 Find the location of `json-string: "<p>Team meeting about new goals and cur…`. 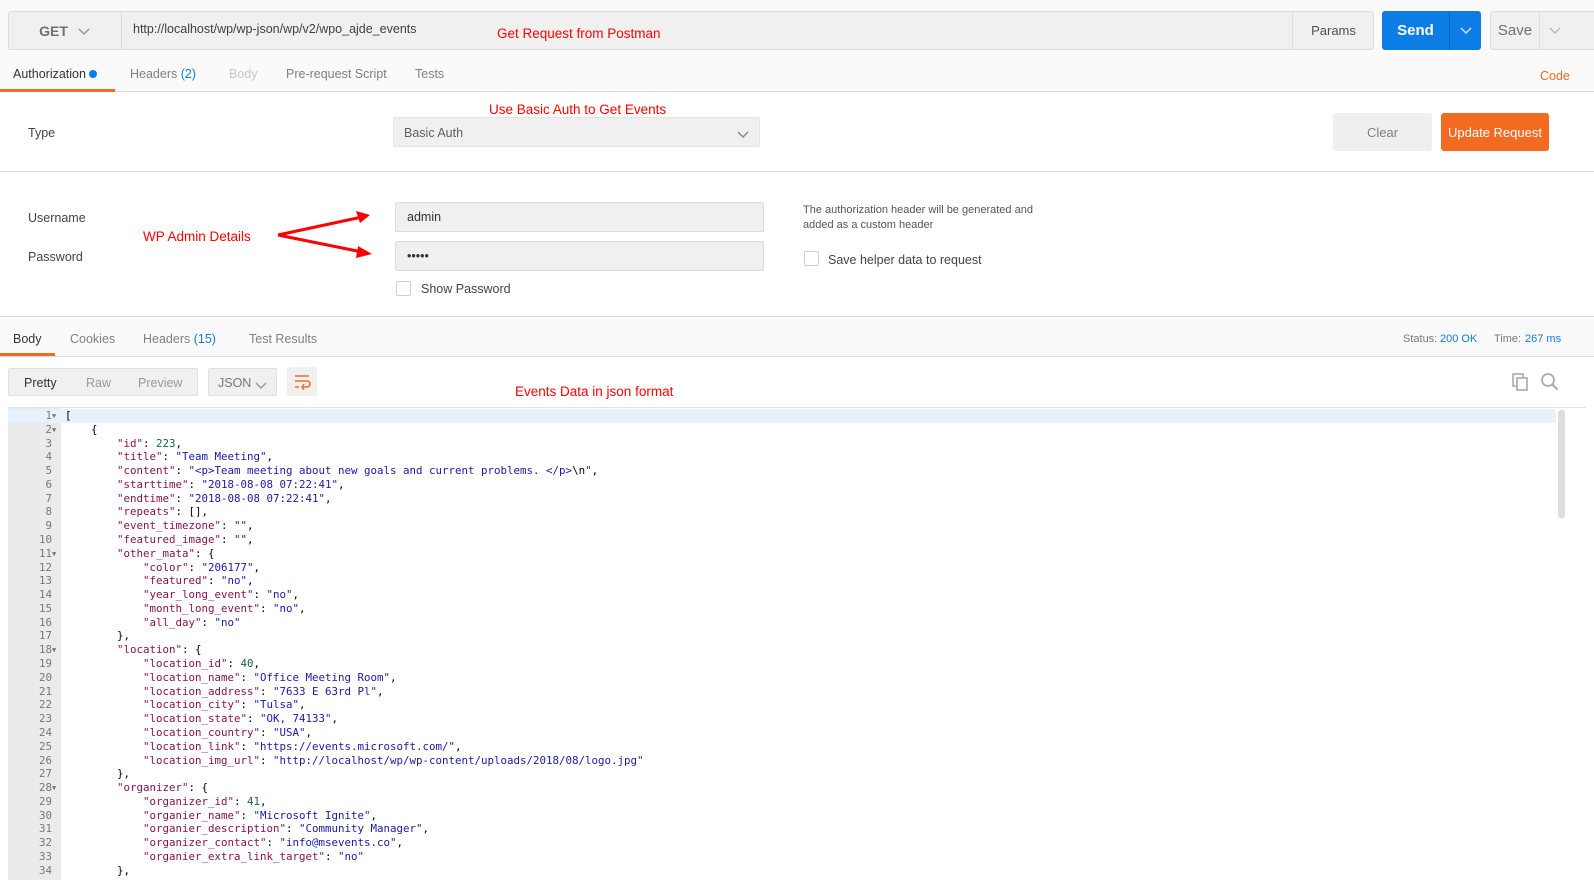

json-string: "<p>Team meeting about new goals and cur… is located at coordinates (380, 471).